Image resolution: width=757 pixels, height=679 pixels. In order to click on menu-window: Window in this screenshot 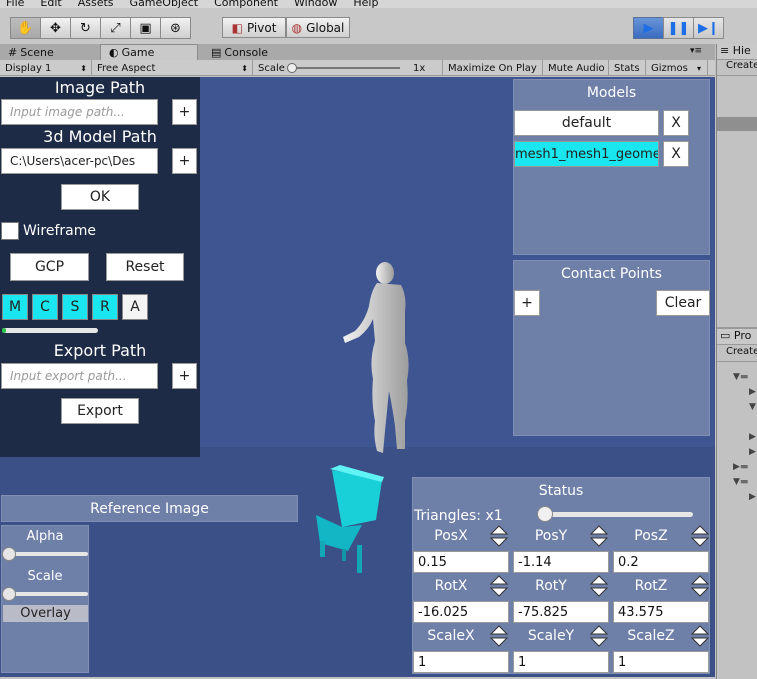, I will do `click(315, 4)`.